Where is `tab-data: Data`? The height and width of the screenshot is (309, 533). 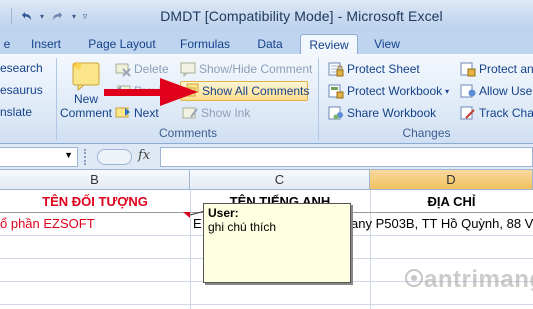
tab-data: Data is located at coordinates (270, 44).